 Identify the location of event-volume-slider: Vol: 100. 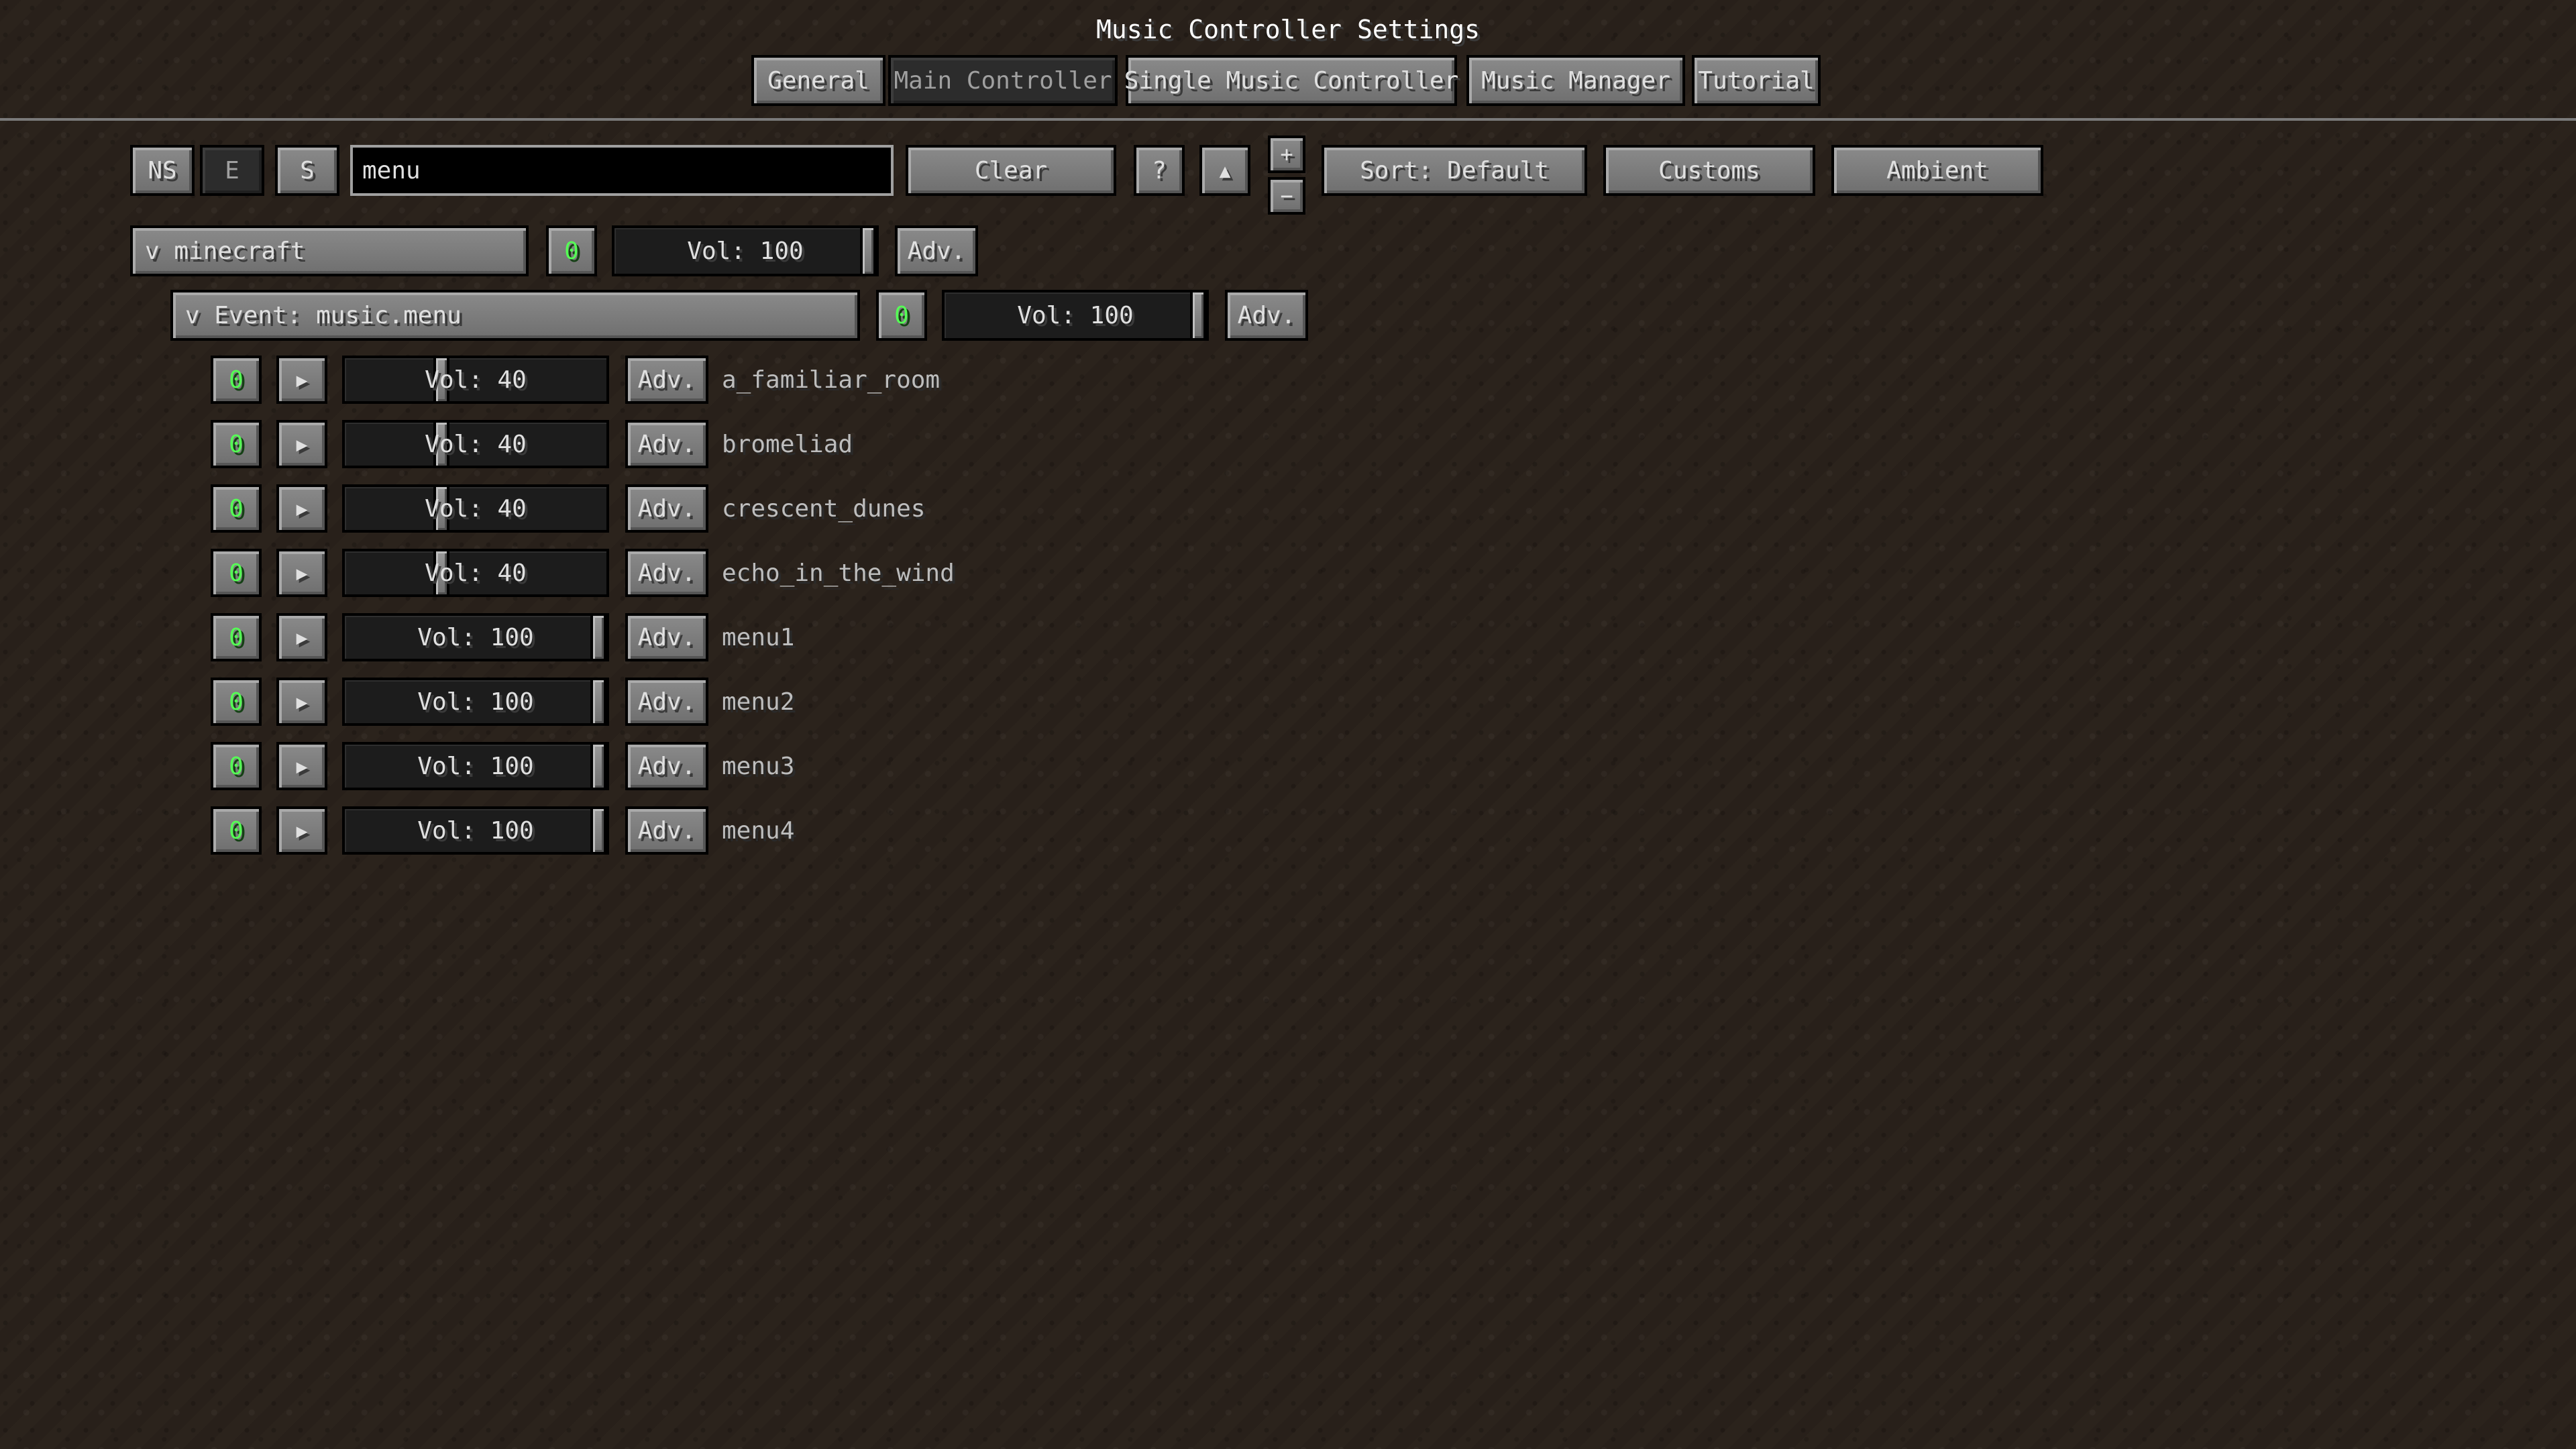
(1075, 315).